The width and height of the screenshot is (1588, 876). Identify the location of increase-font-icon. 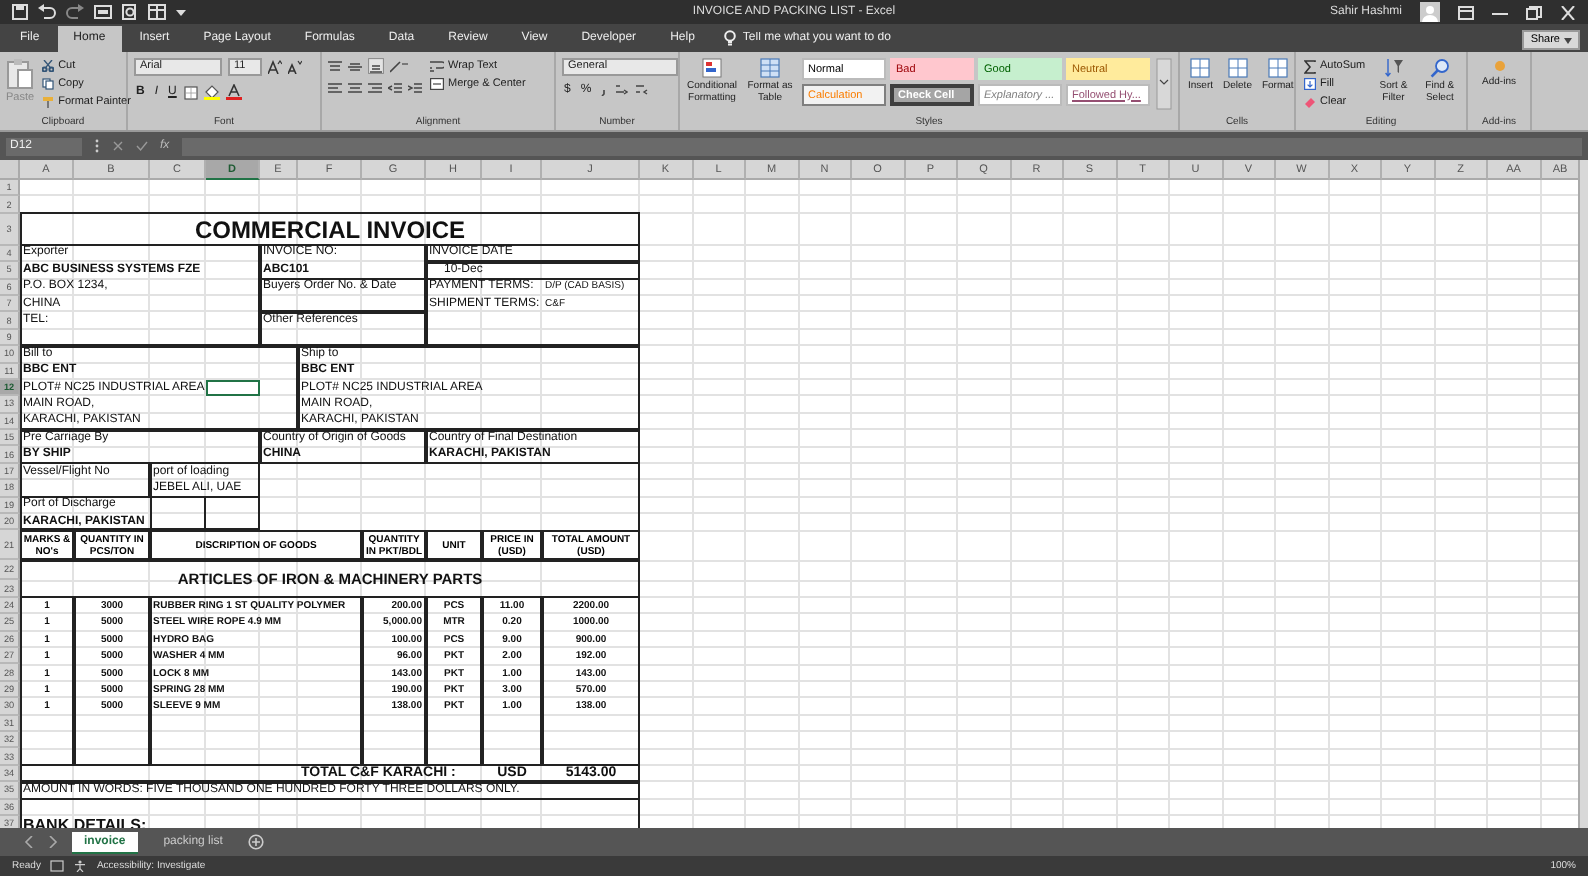
(275, 67).